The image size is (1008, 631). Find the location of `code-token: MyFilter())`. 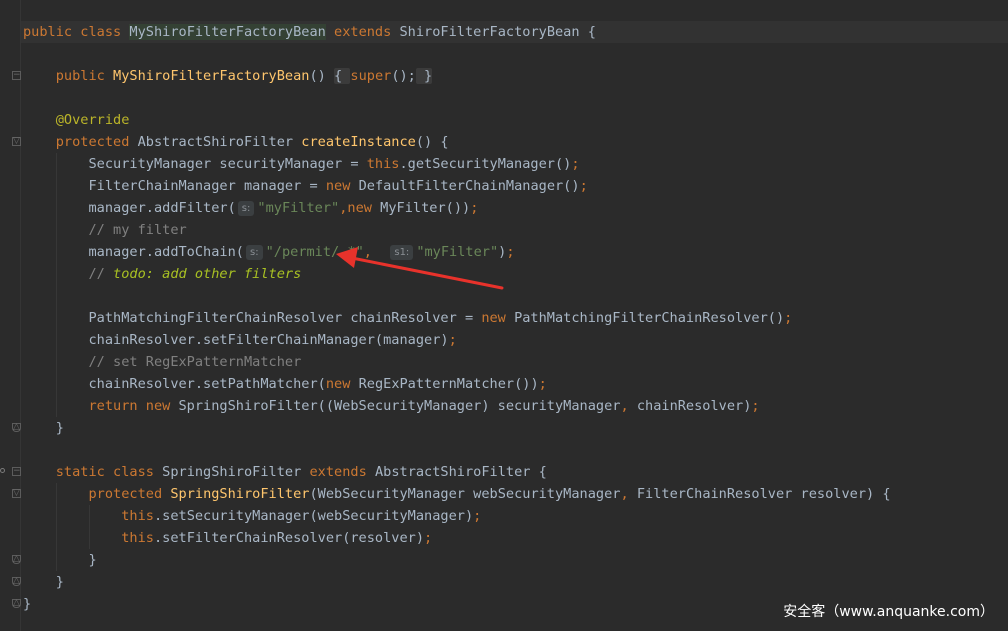

code-token: MyFilter()) is located at coordinates (425, 208).